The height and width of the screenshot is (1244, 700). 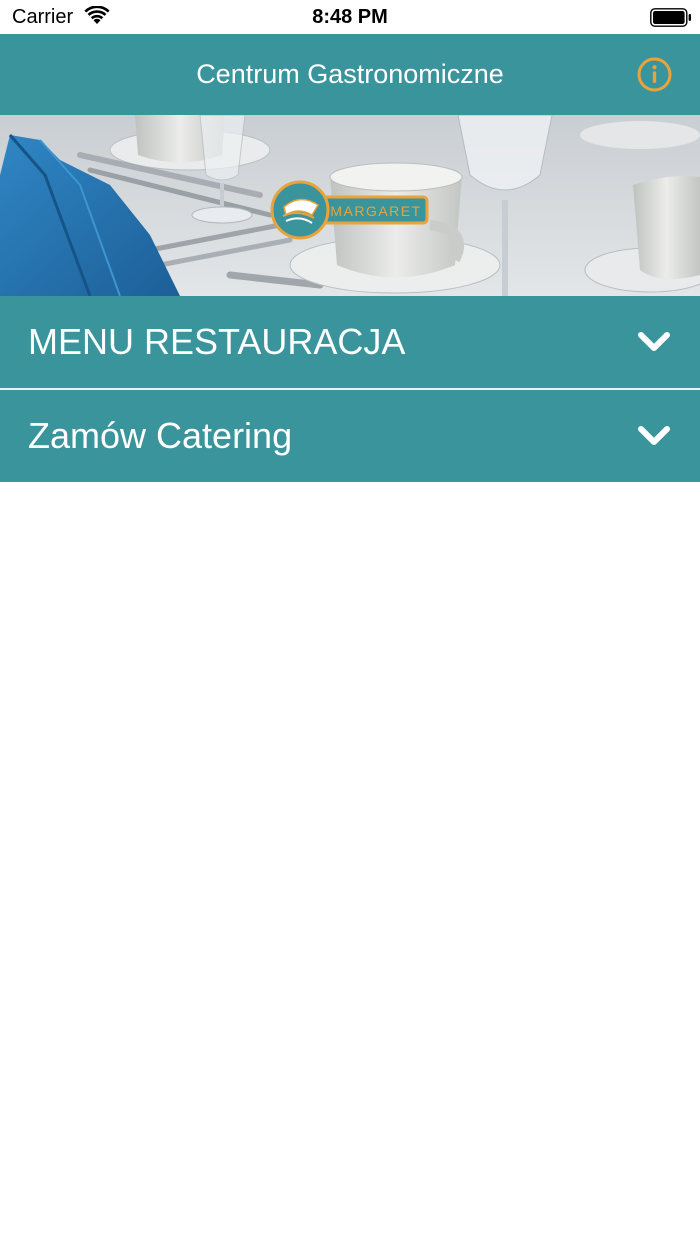 I want to click on accordion-zamow-catering: Zamów Catering, so click(x=350, y=436).